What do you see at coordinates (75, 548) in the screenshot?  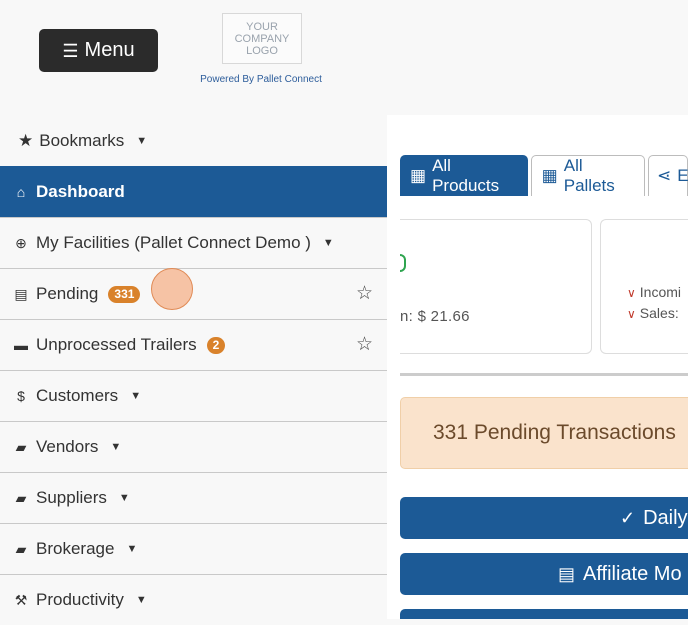 I see `sidebar-item-label: Brokerage` at bounding box center [75, 548].